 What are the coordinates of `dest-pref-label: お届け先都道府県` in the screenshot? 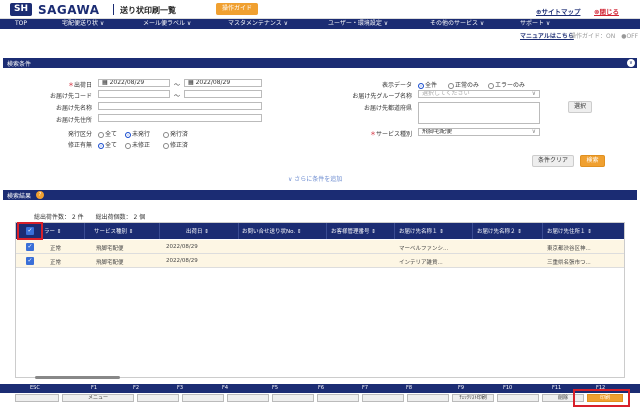 It's located at (387, 108).